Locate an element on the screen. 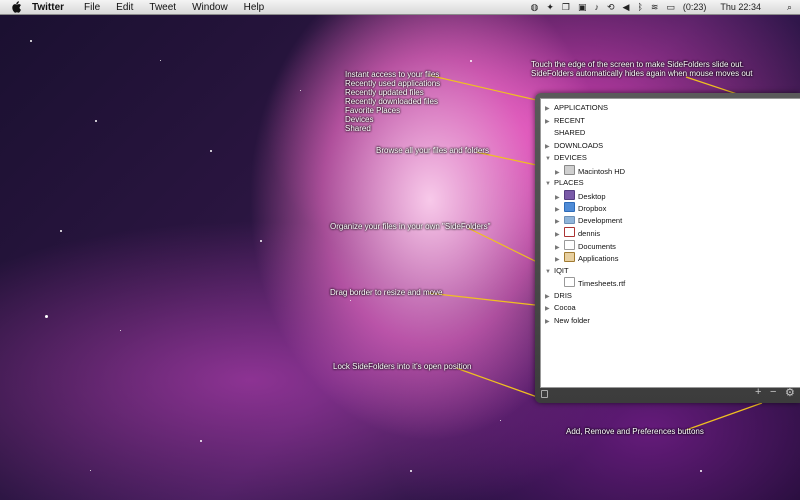 The image size is (800, 500). tree-item-dris: ▶ DRIS is located at coordinates (585, 296).